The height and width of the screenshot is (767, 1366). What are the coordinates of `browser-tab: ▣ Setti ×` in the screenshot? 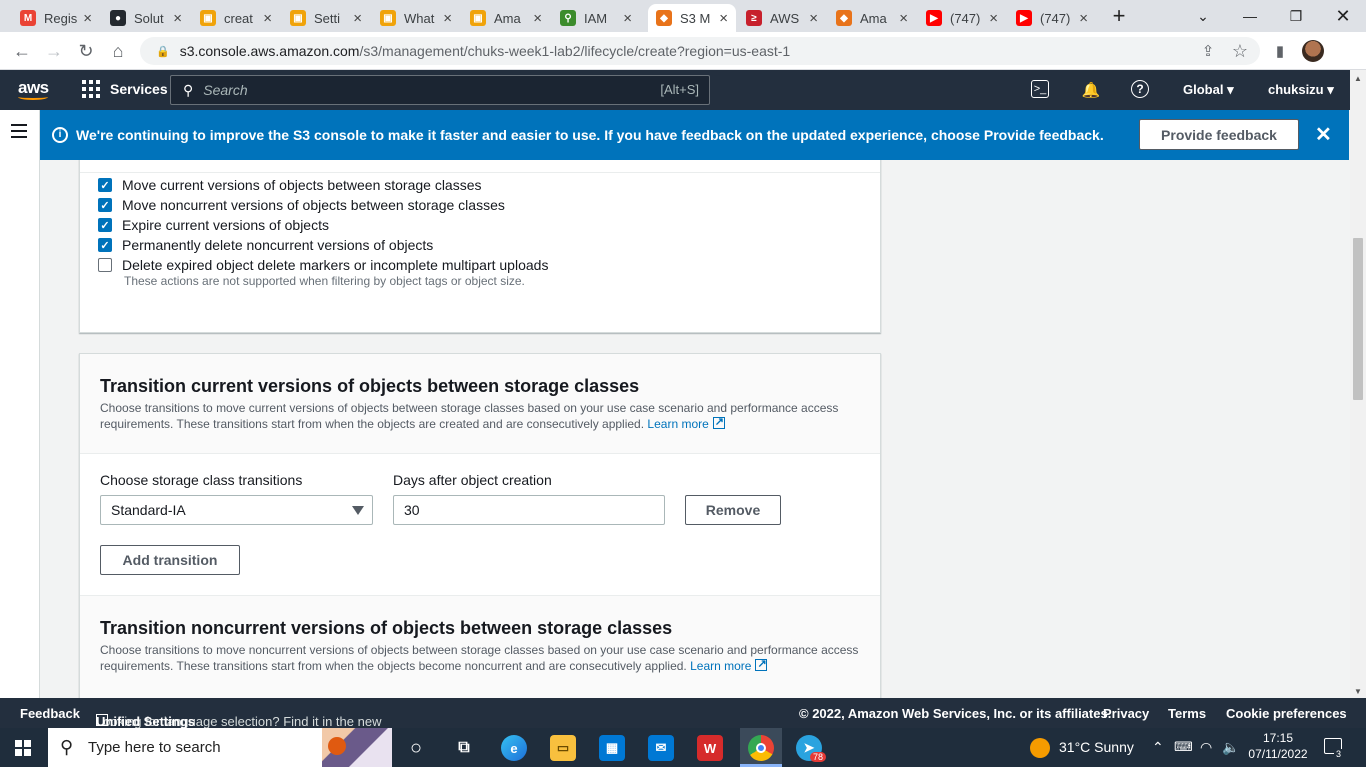 It's located at (326, 18).